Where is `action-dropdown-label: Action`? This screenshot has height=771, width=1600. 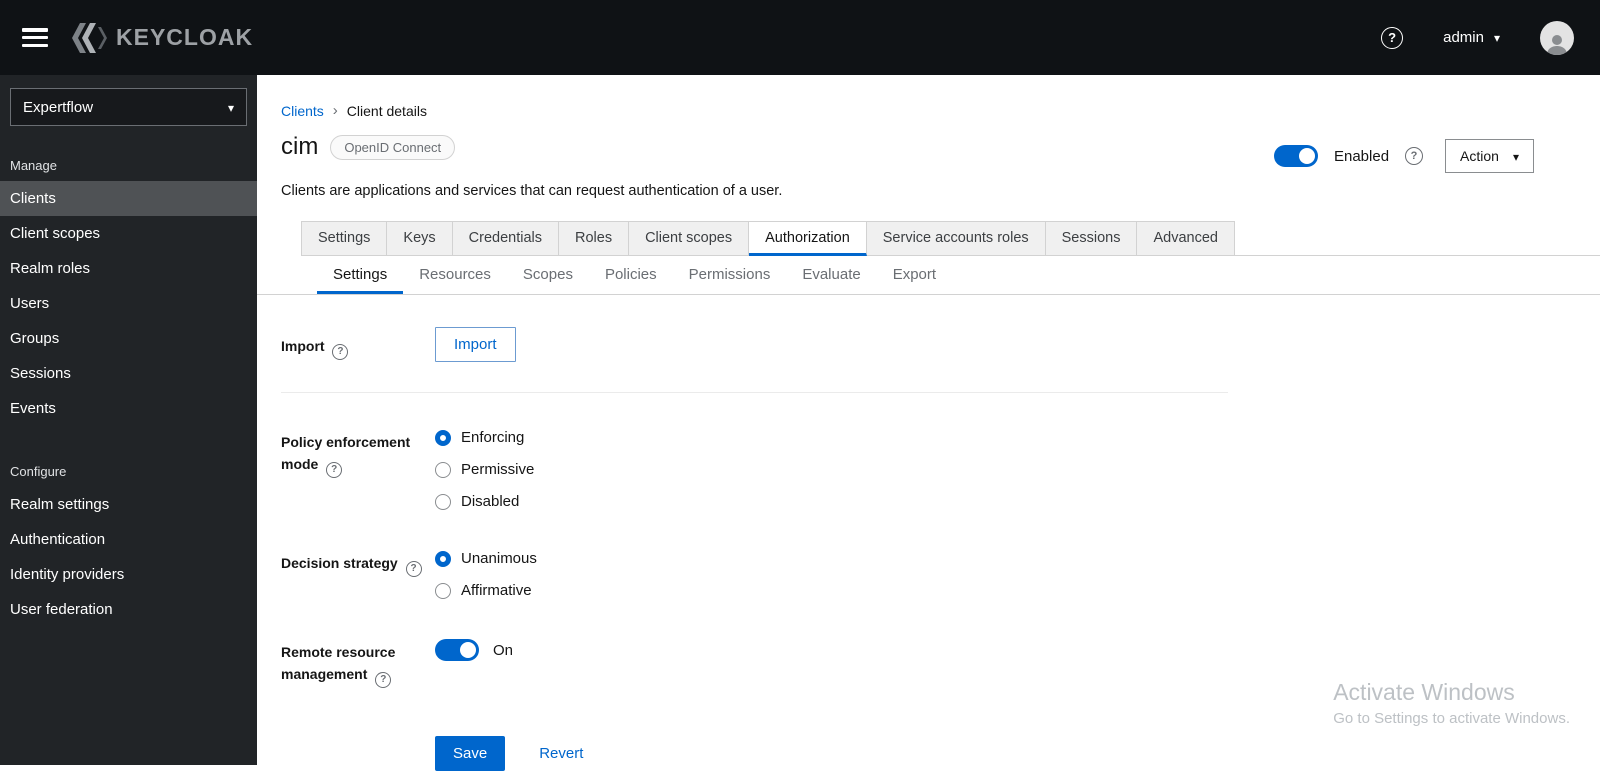 action-dropdown-label: Action is located at coordinates (1479, 156).